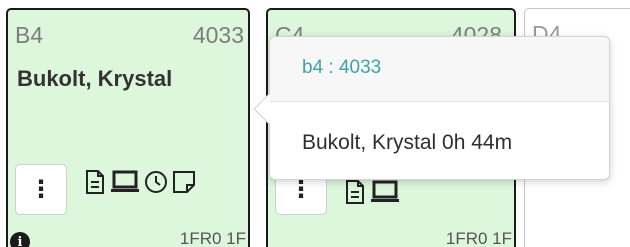 This screenshot has height=247, width=630. I want to click on popover-body: Bukolt, Krystal 0h 44m, so click(407, 142).